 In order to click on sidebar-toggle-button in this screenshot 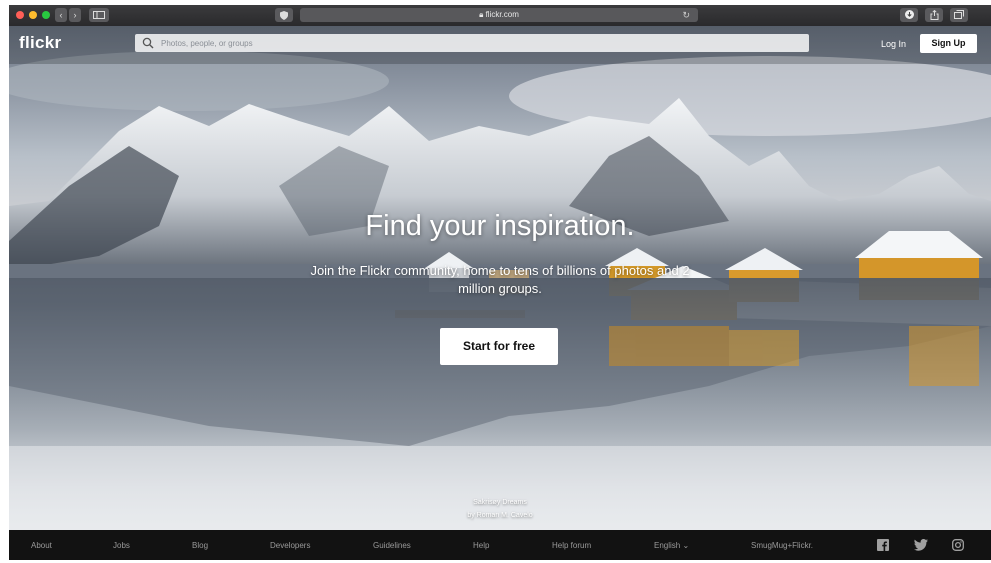, I will do `click(99, 15)`.